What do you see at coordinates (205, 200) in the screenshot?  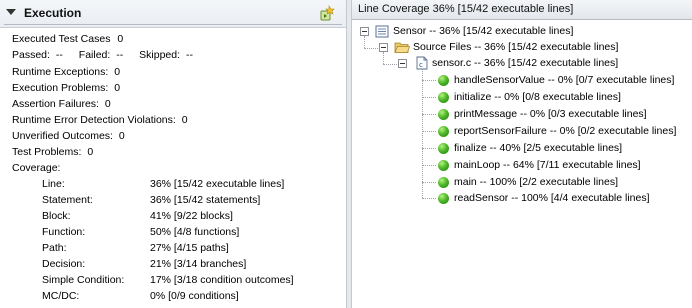 I see `coverage-statement-value: 36% [15/42 statements]` at bounding box center [205, 200].